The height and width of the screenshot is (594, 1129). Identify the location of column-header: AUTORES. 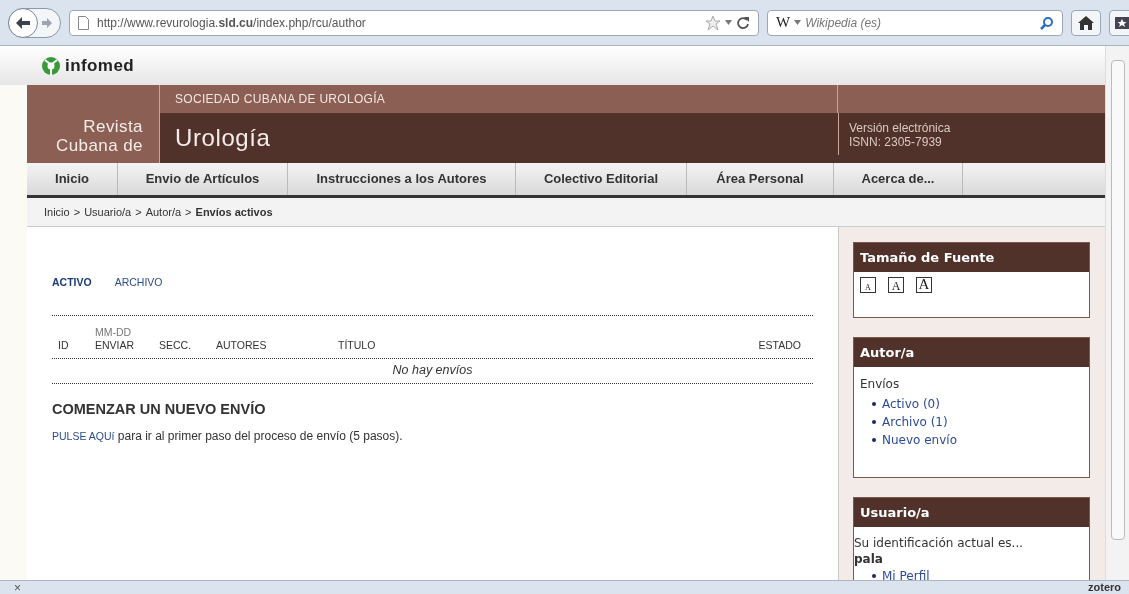
(242, 345).